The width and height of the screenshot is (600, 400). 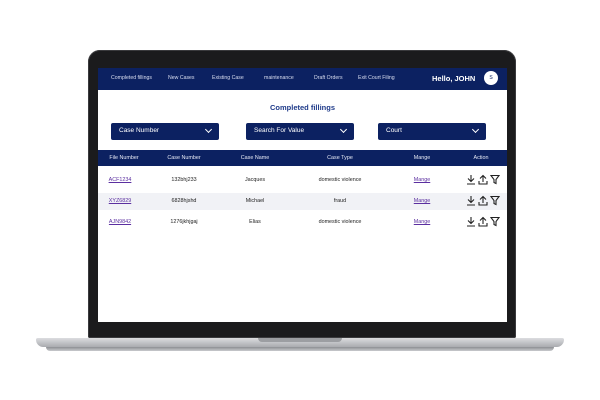 I want to click on case-name-cell: Michael, so click(x=255, y=201).